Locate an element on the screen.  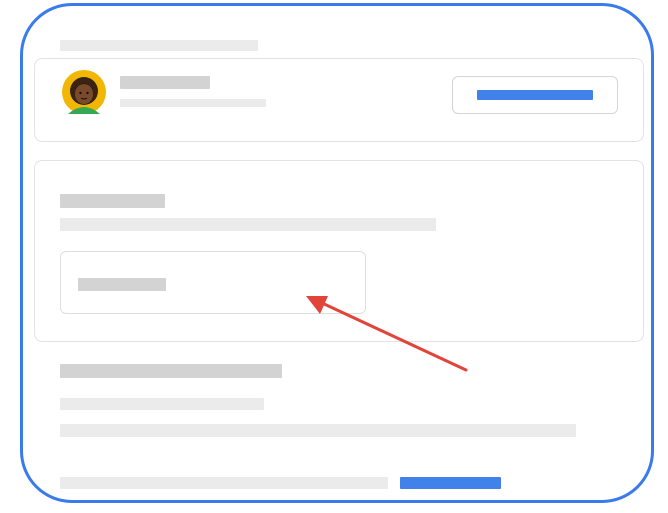
settings-card-title-placeholder is located at coordinates (112, 201).